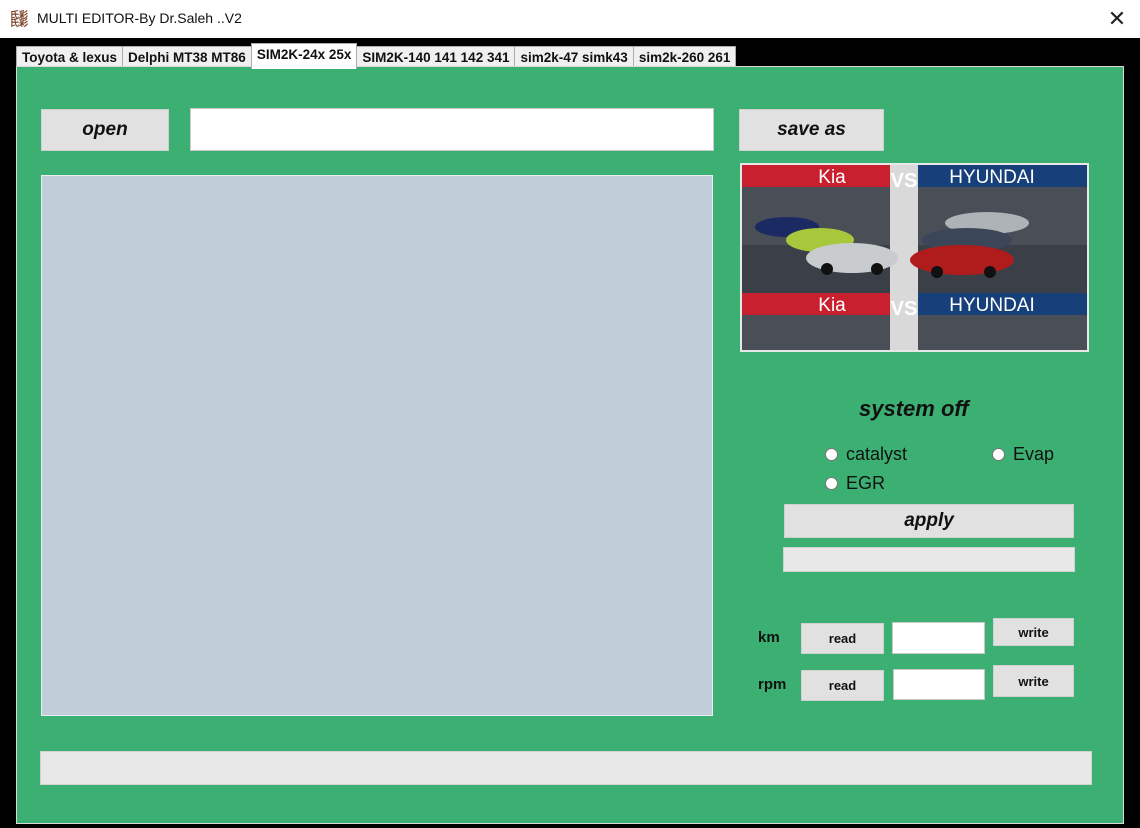 This screenshot has height=828, width=1140. What do you see at coordinates (1033, 632) in the screenshot?
I see `km-write-button: write` at bounding box center [1033, 632].